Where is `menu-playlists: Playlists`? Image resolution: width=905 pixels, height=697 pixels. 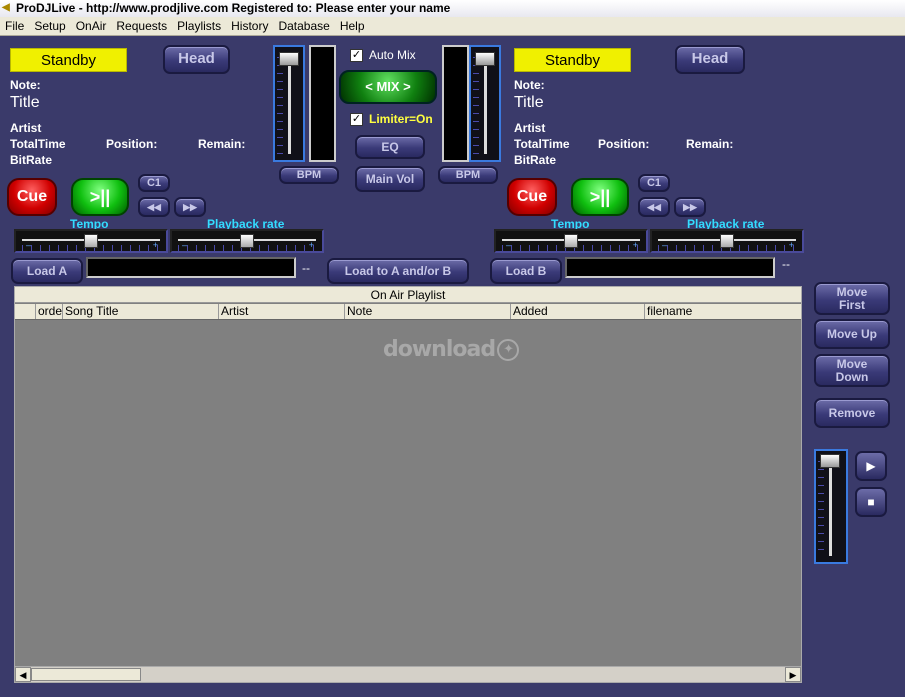 menu-playlists: Playlists is located at coordinates (199, 26).